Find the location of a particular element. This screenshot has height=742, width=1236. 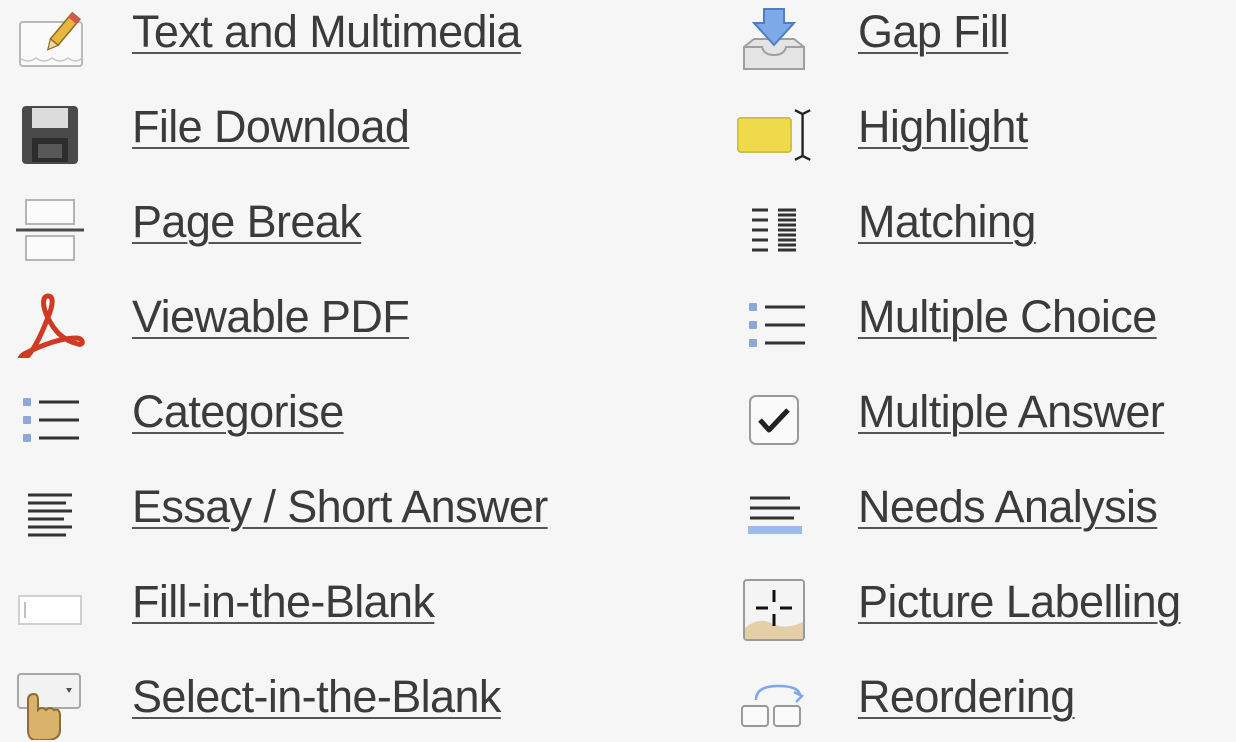

menu-item-select-in-the-blank: Select-in-the-Blank is located at coordinates (260, 703).